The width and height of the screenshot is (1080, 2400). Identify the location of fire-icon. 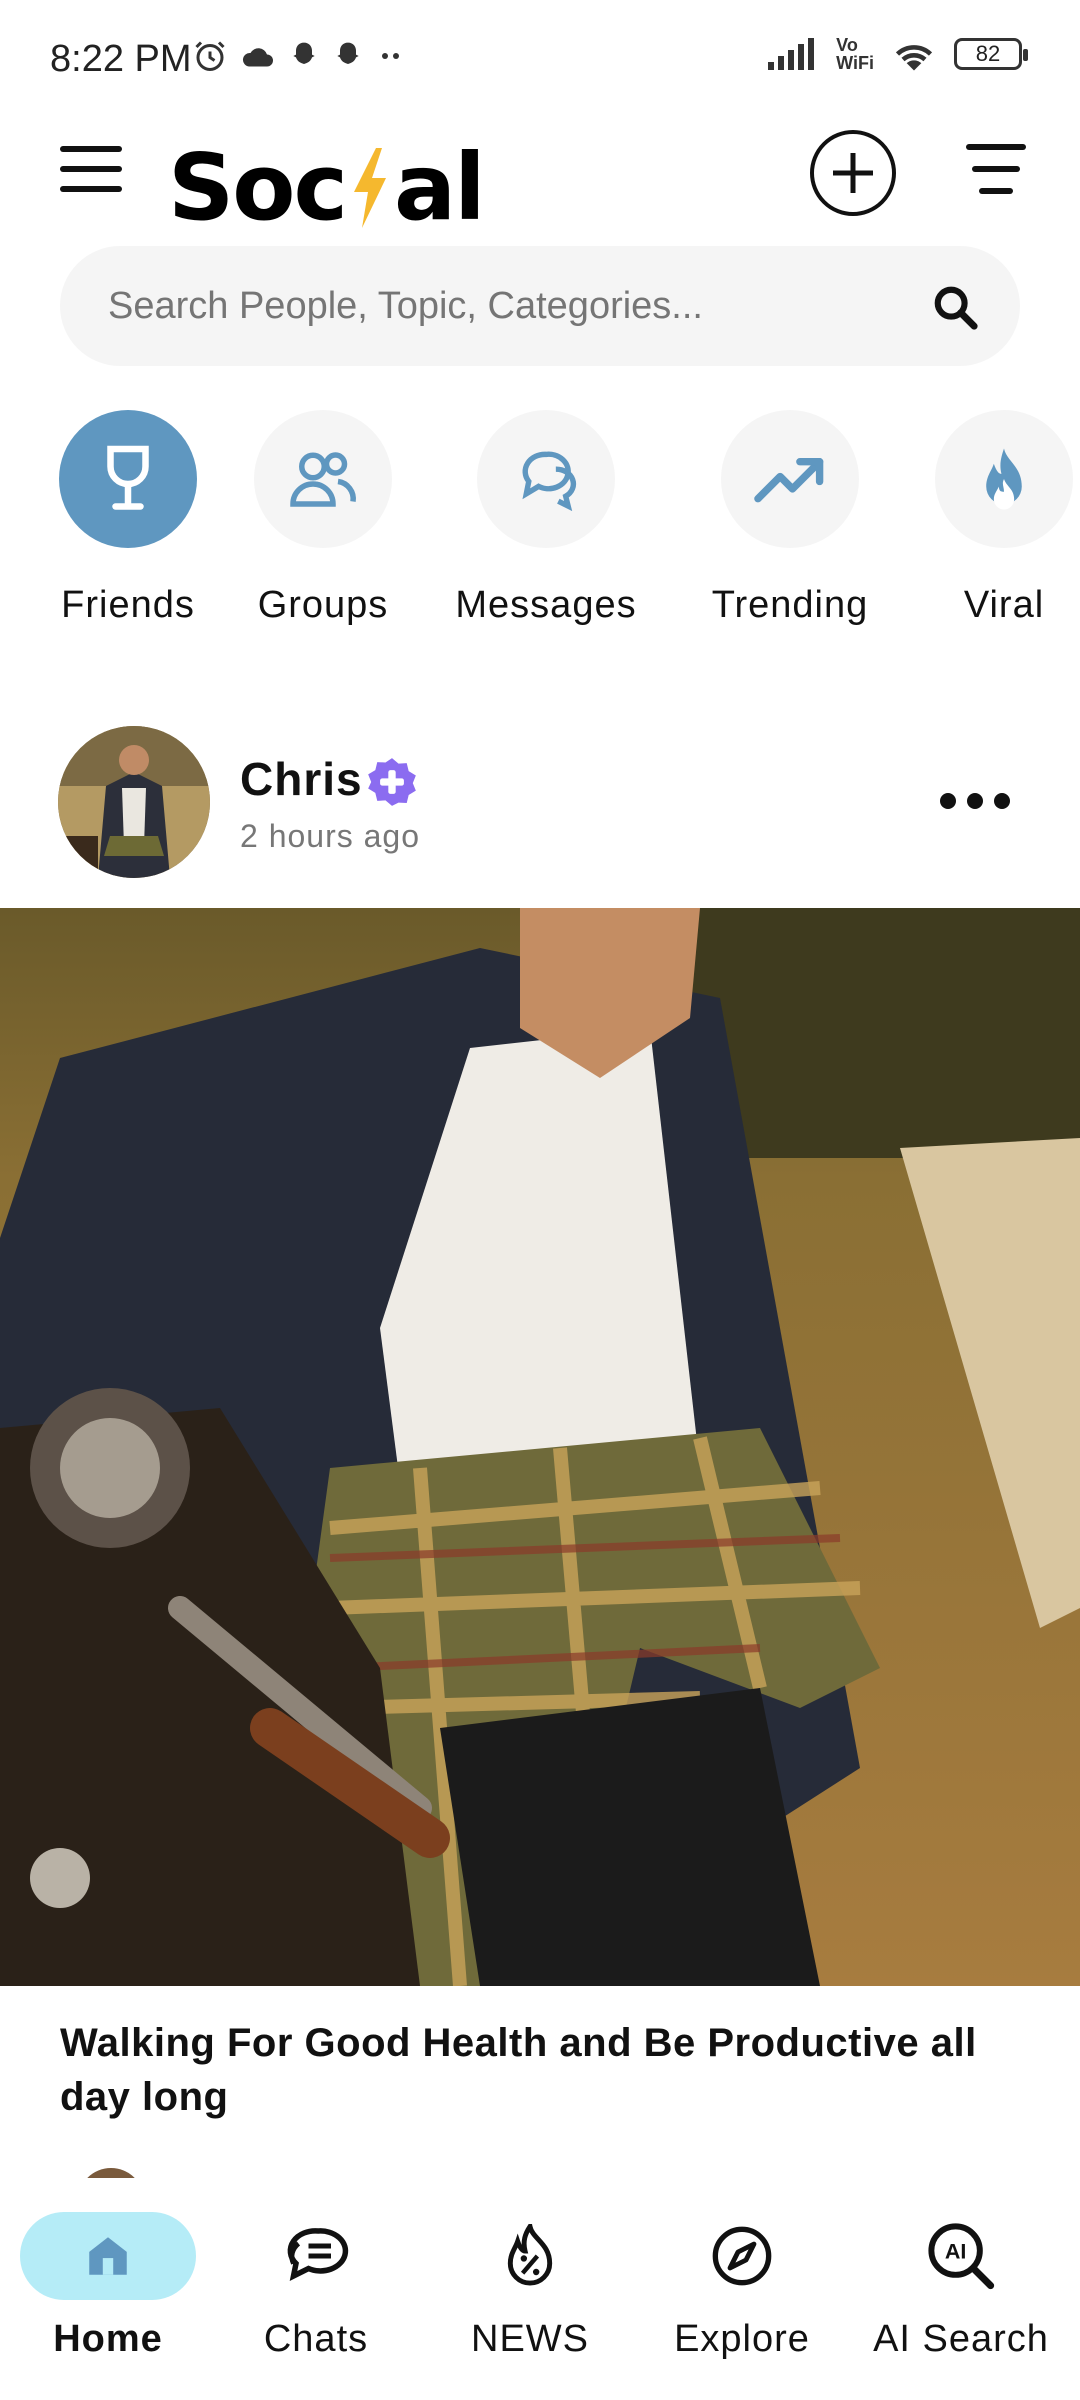
(1004, 479).